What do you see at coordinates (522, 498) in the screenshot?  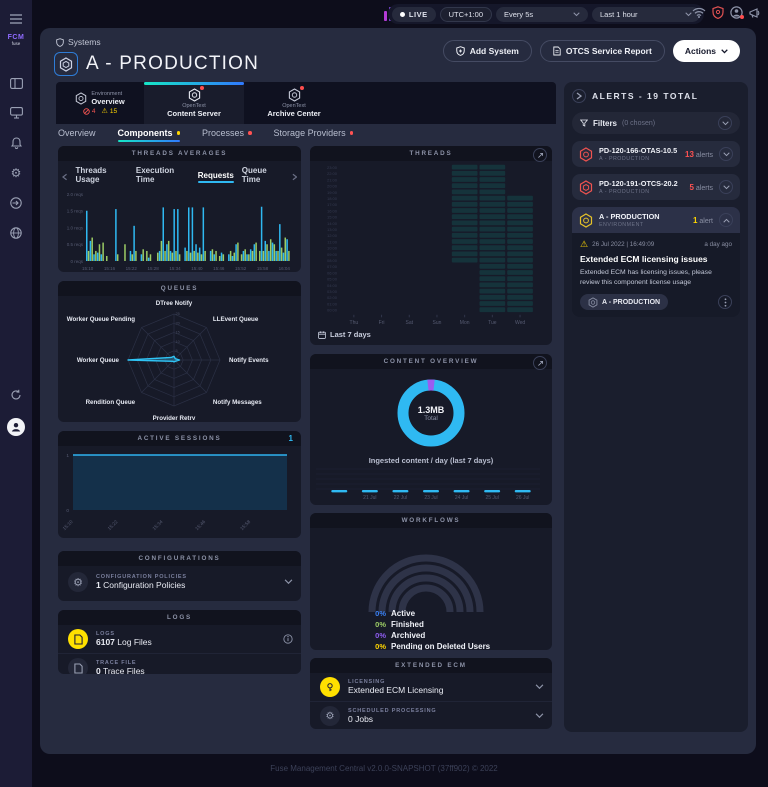 I see `svg-text: 26 Jul` at bounding box center [522, 498].